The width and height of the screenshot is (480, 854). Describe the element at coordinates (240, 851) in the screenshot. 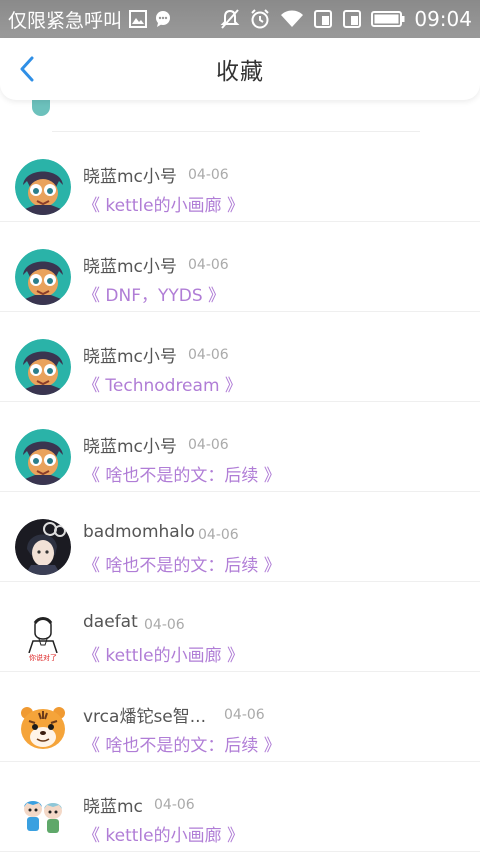

I see `divider` at that location.